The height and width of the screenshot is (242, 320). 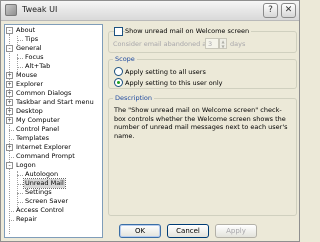 What do you see at coordinates (140, 231) in the screenshot?
I see `ok-button: OK` at bounding box center [140, 231].